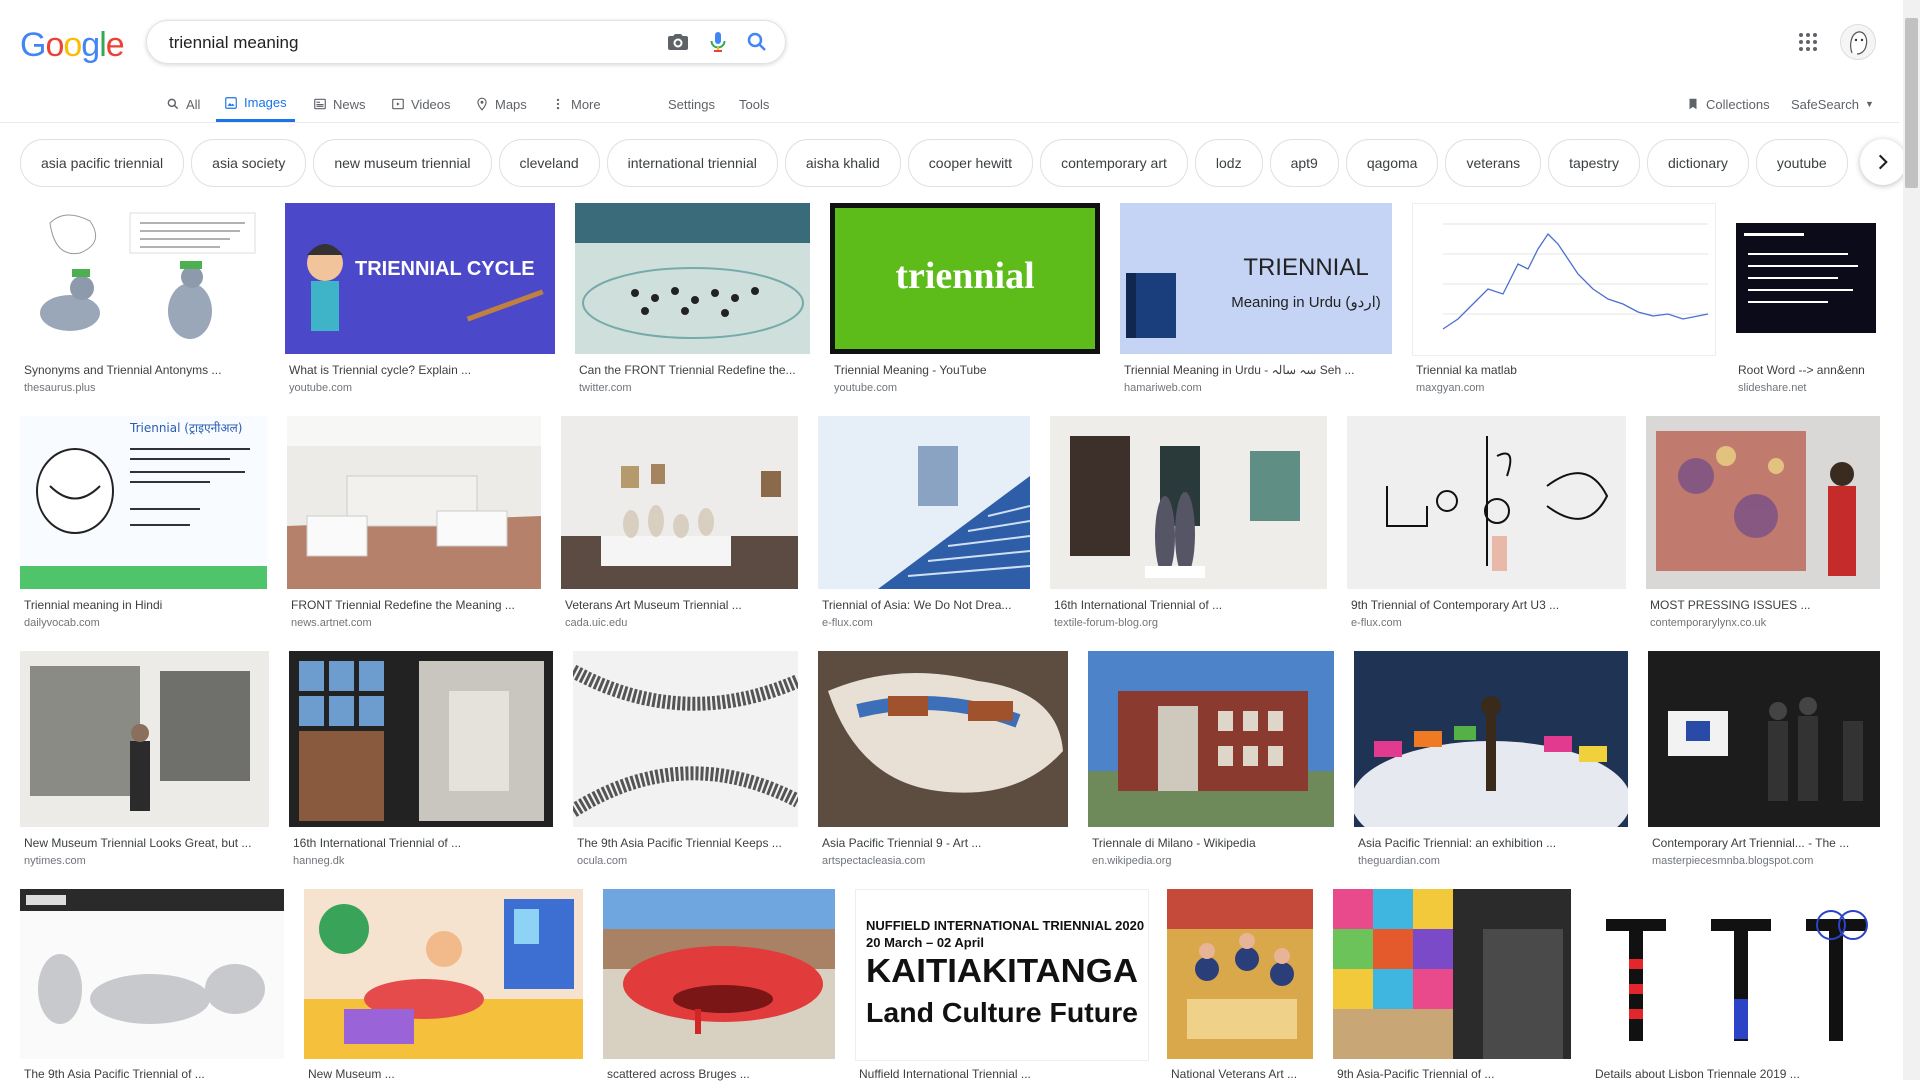 This screenshot has height=1081, width=1920. What do you see at coordinates (691, 104) in the screenshot?
I see `tab-settings: Settings` at bounding box center [691, 104].